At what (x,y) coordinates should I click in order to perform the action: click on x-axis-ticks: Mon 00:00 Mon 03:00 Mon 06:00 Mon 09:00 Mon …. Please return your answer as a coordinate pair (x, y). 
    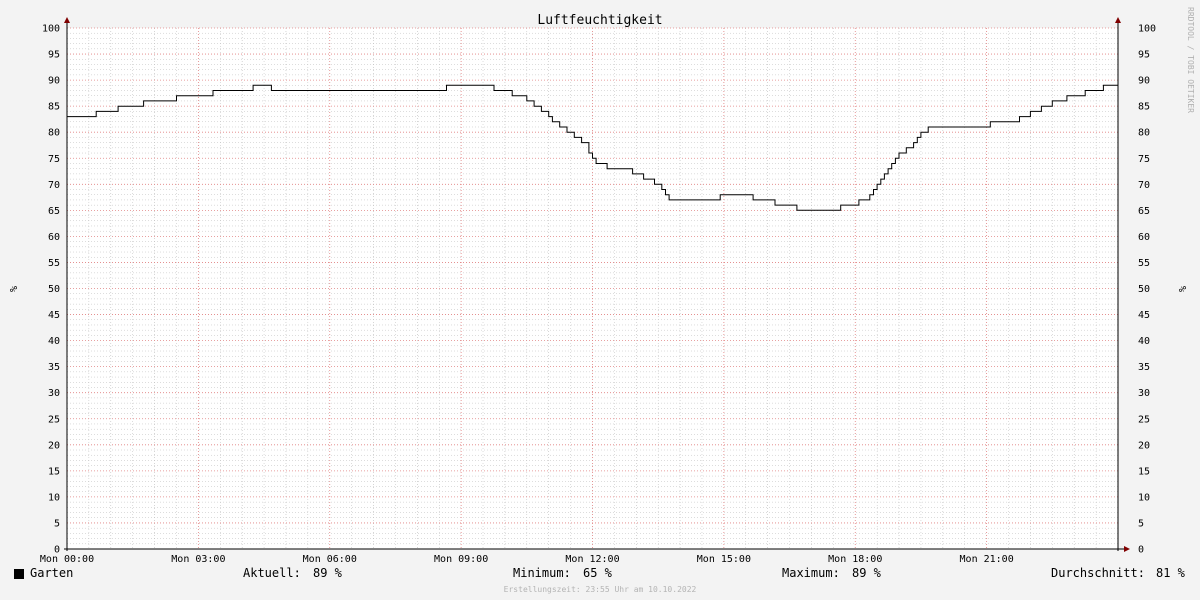
    Looking at the image, I should click on (527, 559).